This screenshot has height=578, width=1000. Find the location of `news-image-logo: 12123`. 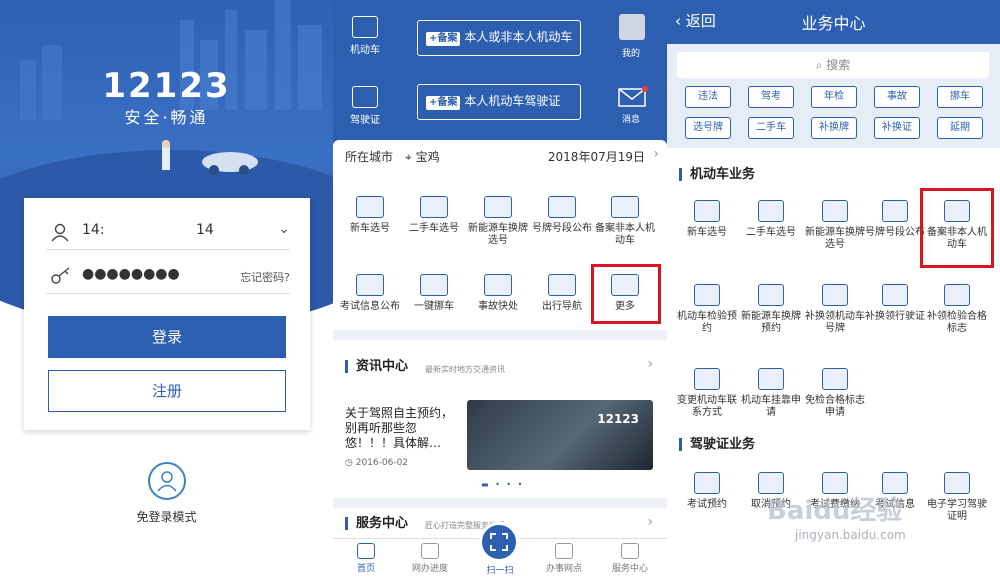

news-image-logo: 12123 is located at coordinates (618, 419).